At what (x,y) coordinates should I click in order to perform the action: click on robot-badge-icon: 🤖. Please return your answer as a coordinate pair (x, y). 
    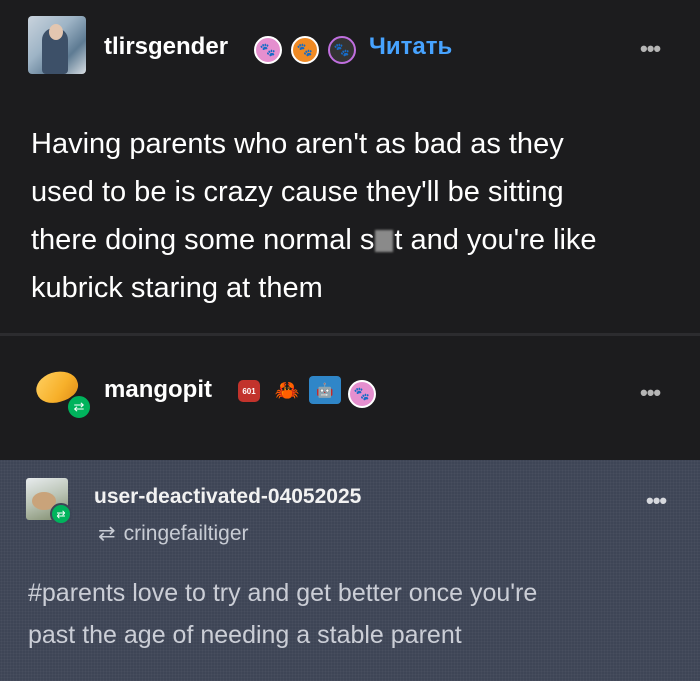
    Looking at the image, I should click on (325, 390).